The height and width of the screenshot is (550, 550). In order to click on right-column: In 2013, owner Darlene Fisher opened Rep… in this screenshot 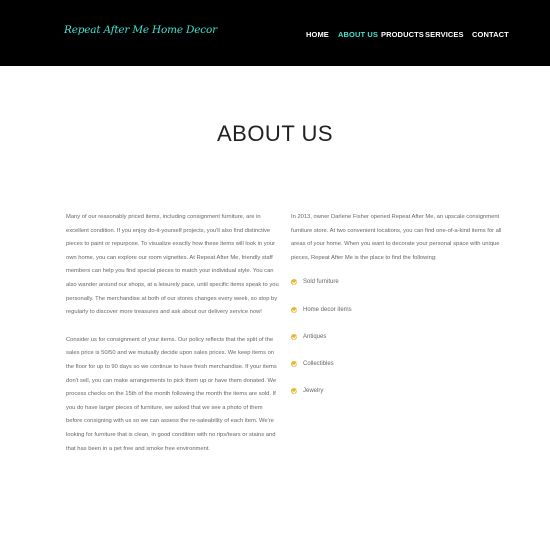, I will do `click(398, 308)`.